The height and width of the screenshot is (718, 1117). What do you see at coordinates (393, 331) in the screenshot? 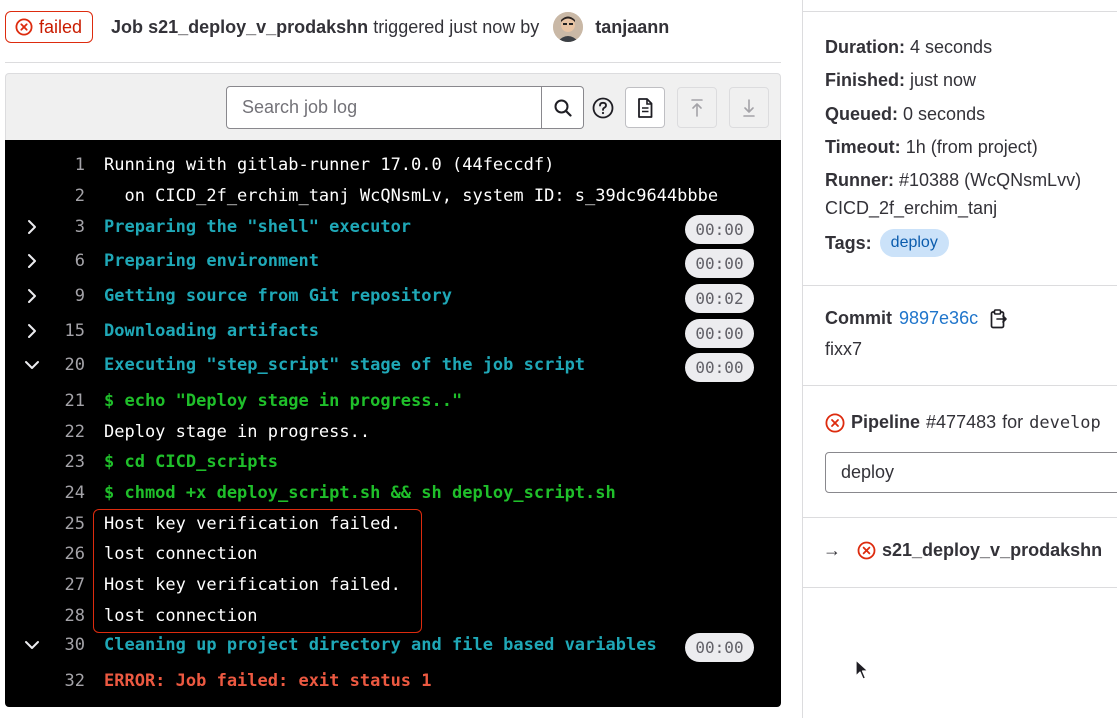
I see `log-section-header: 15 Downloading artifacts` at bounding box center [393, 331].